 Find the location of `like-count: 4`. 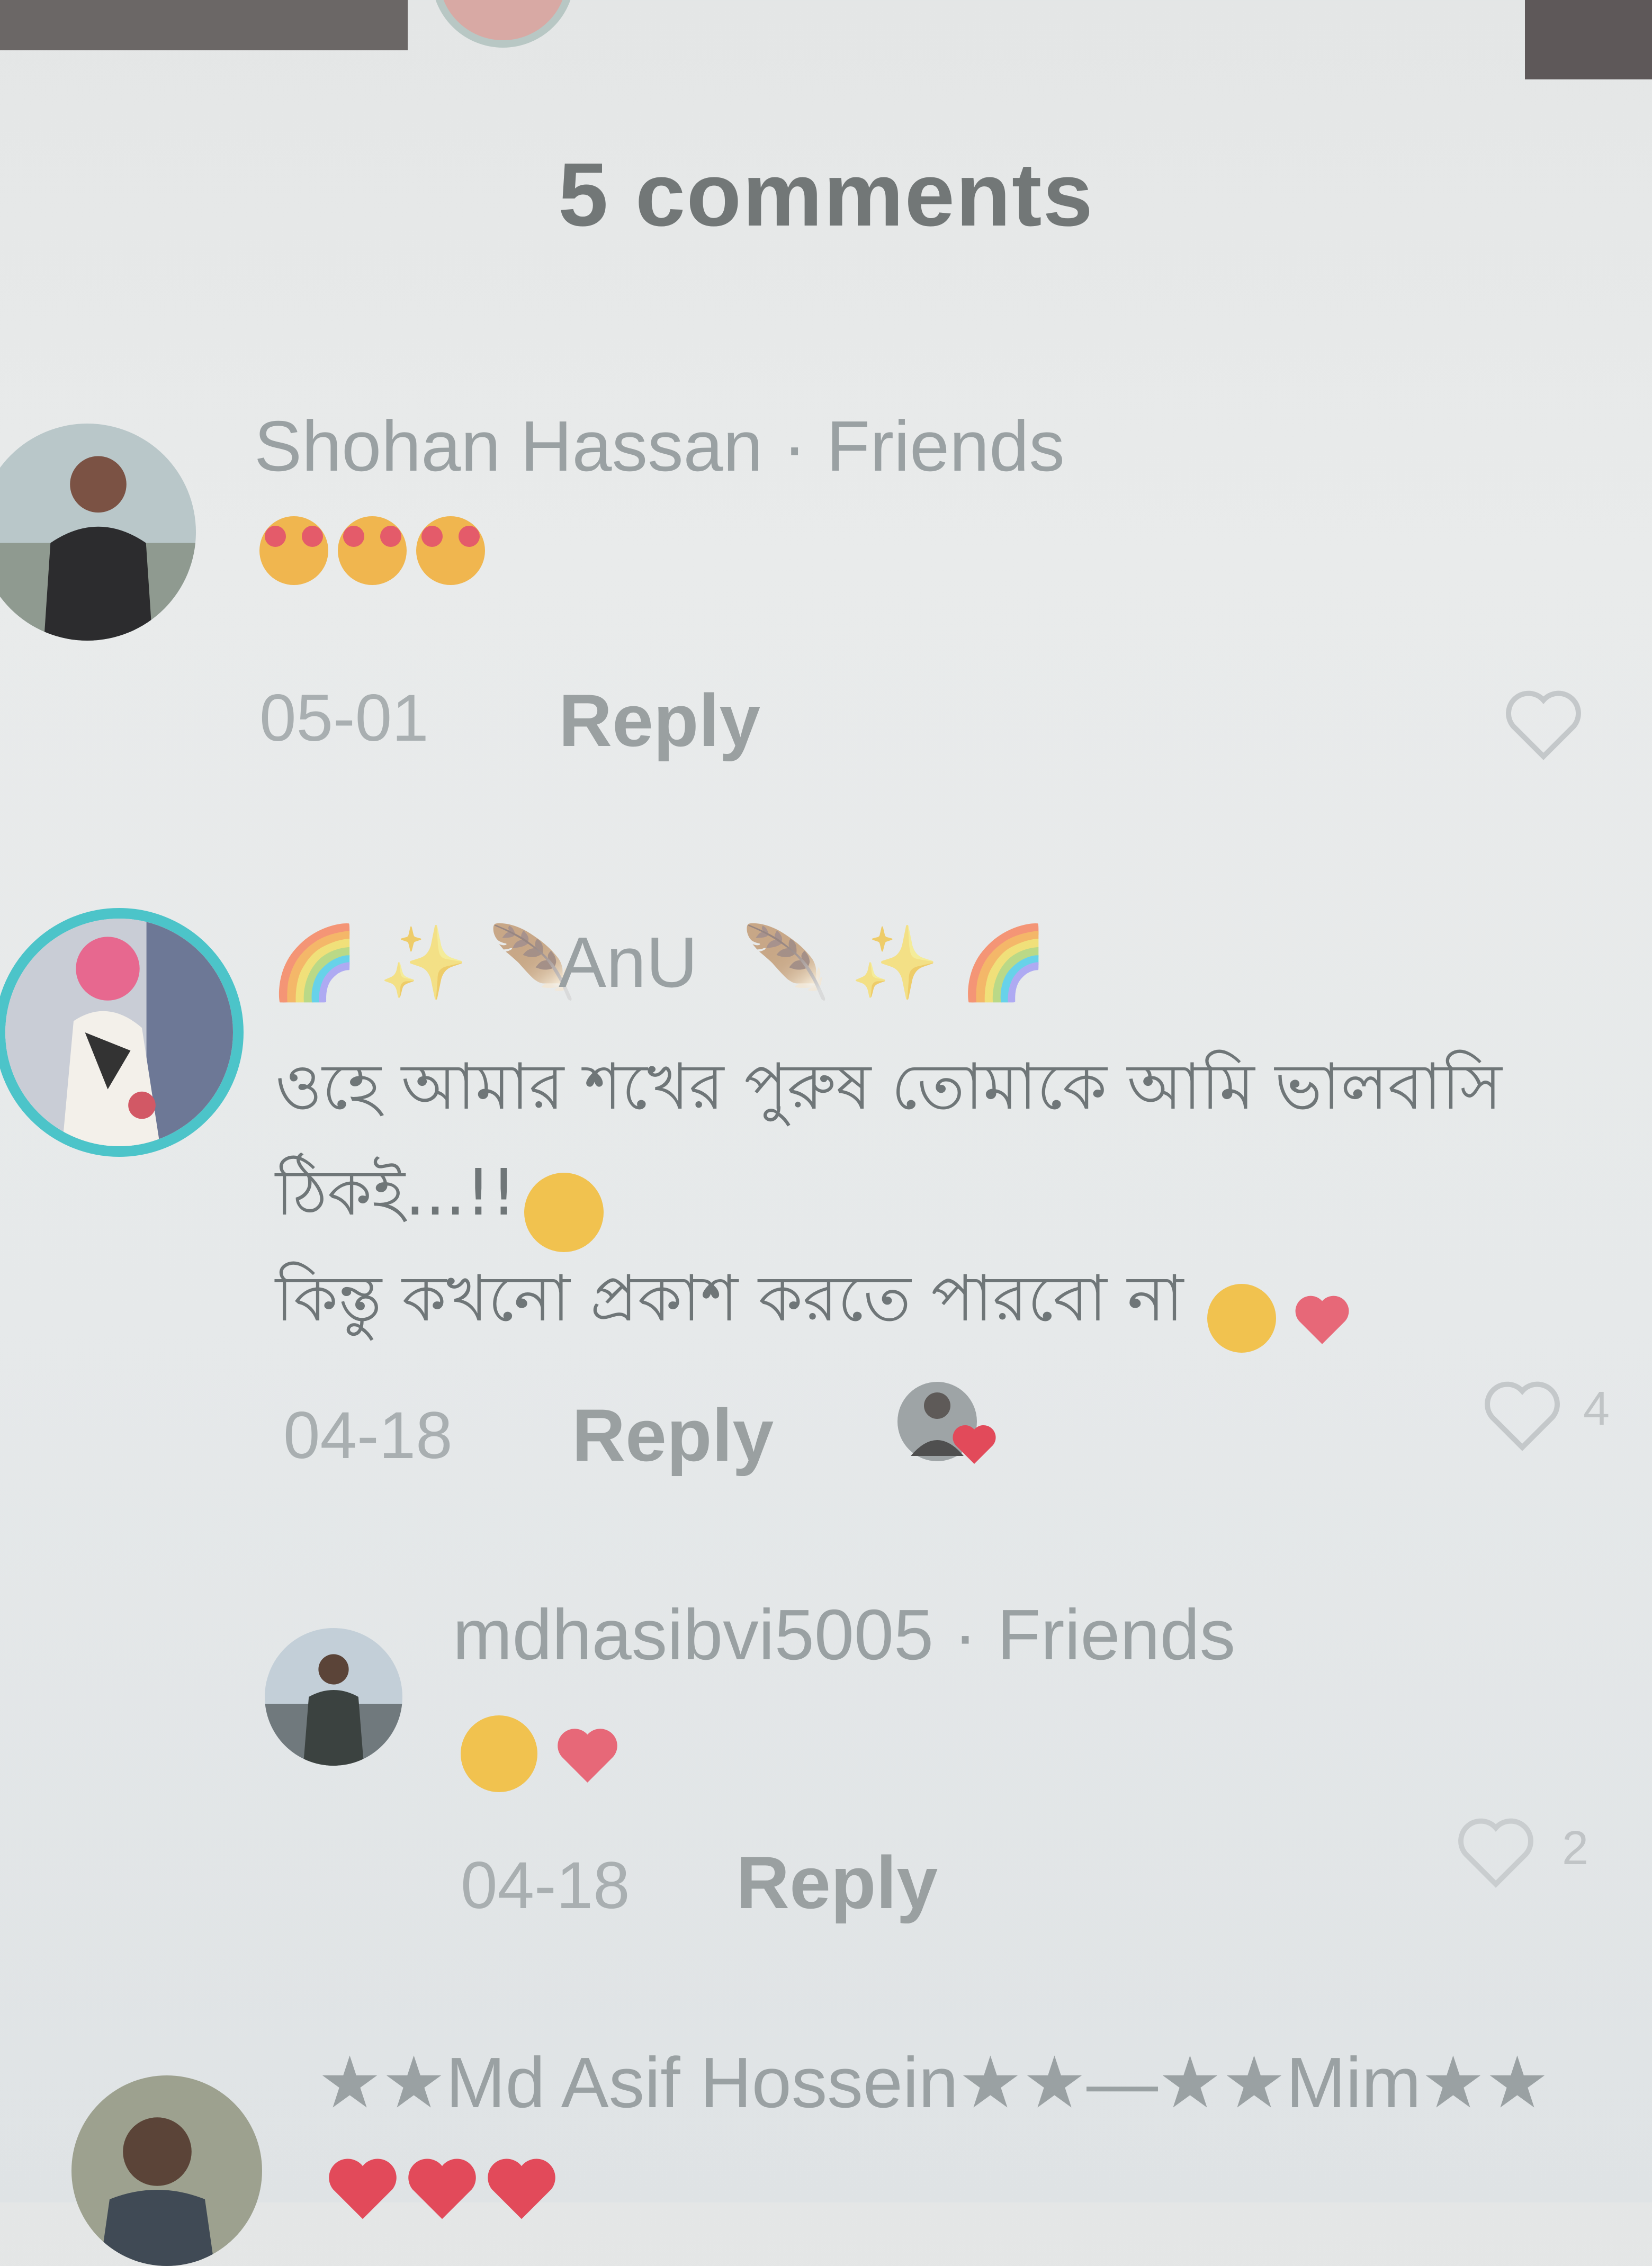

like-count: 4 is located at coordinates (1596, 1408).